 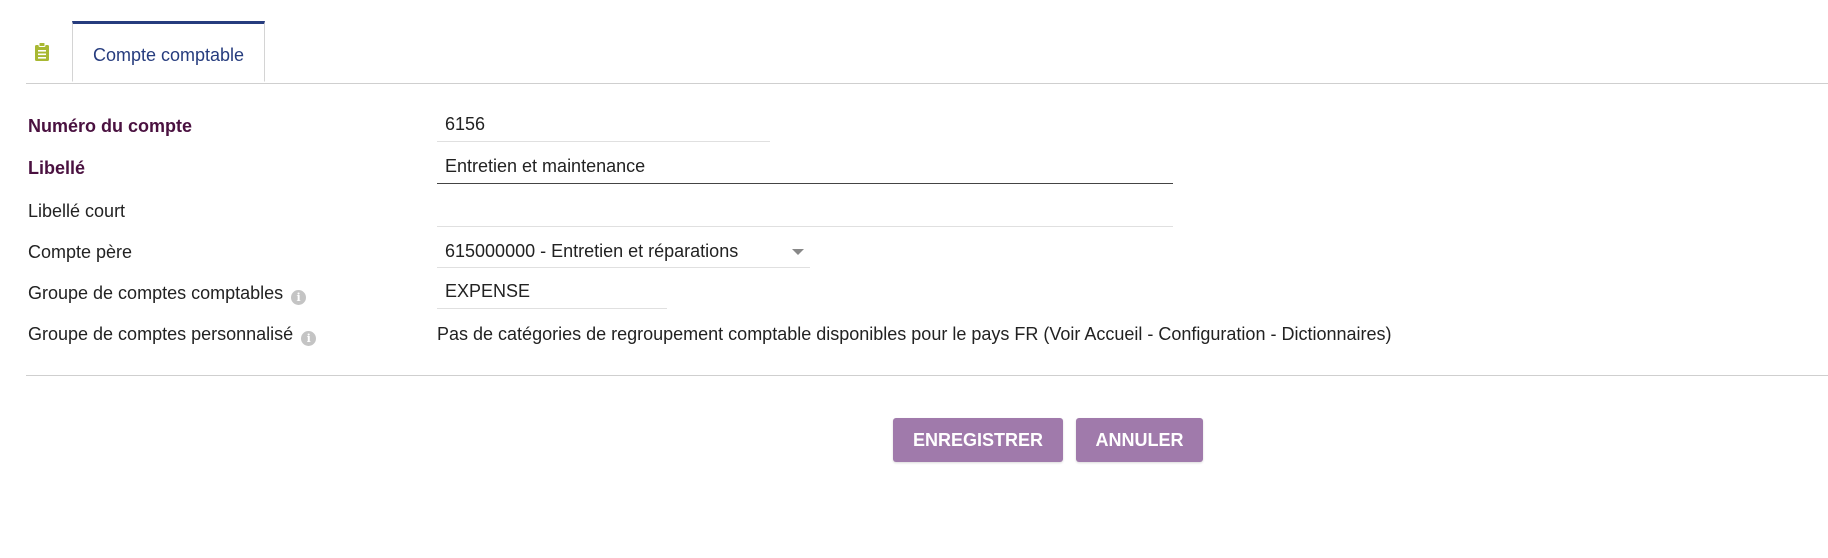 What do you see at coordinates (42, 51) in the screenshot?
I see `clipboard-icon` at bounding box center [42, 51].